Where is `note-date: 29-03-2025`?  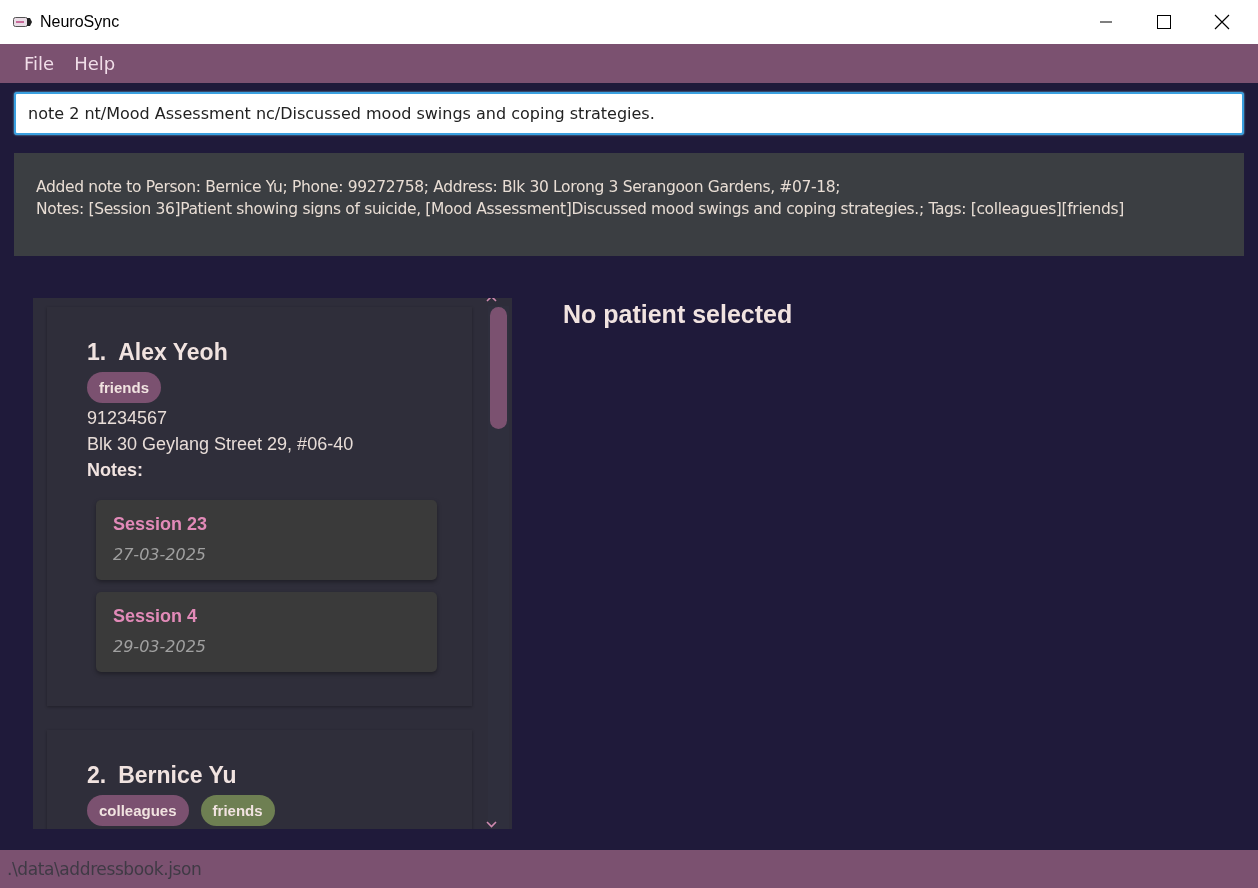 note-date: 29-03-2025 is located at coordinates (160, 646).